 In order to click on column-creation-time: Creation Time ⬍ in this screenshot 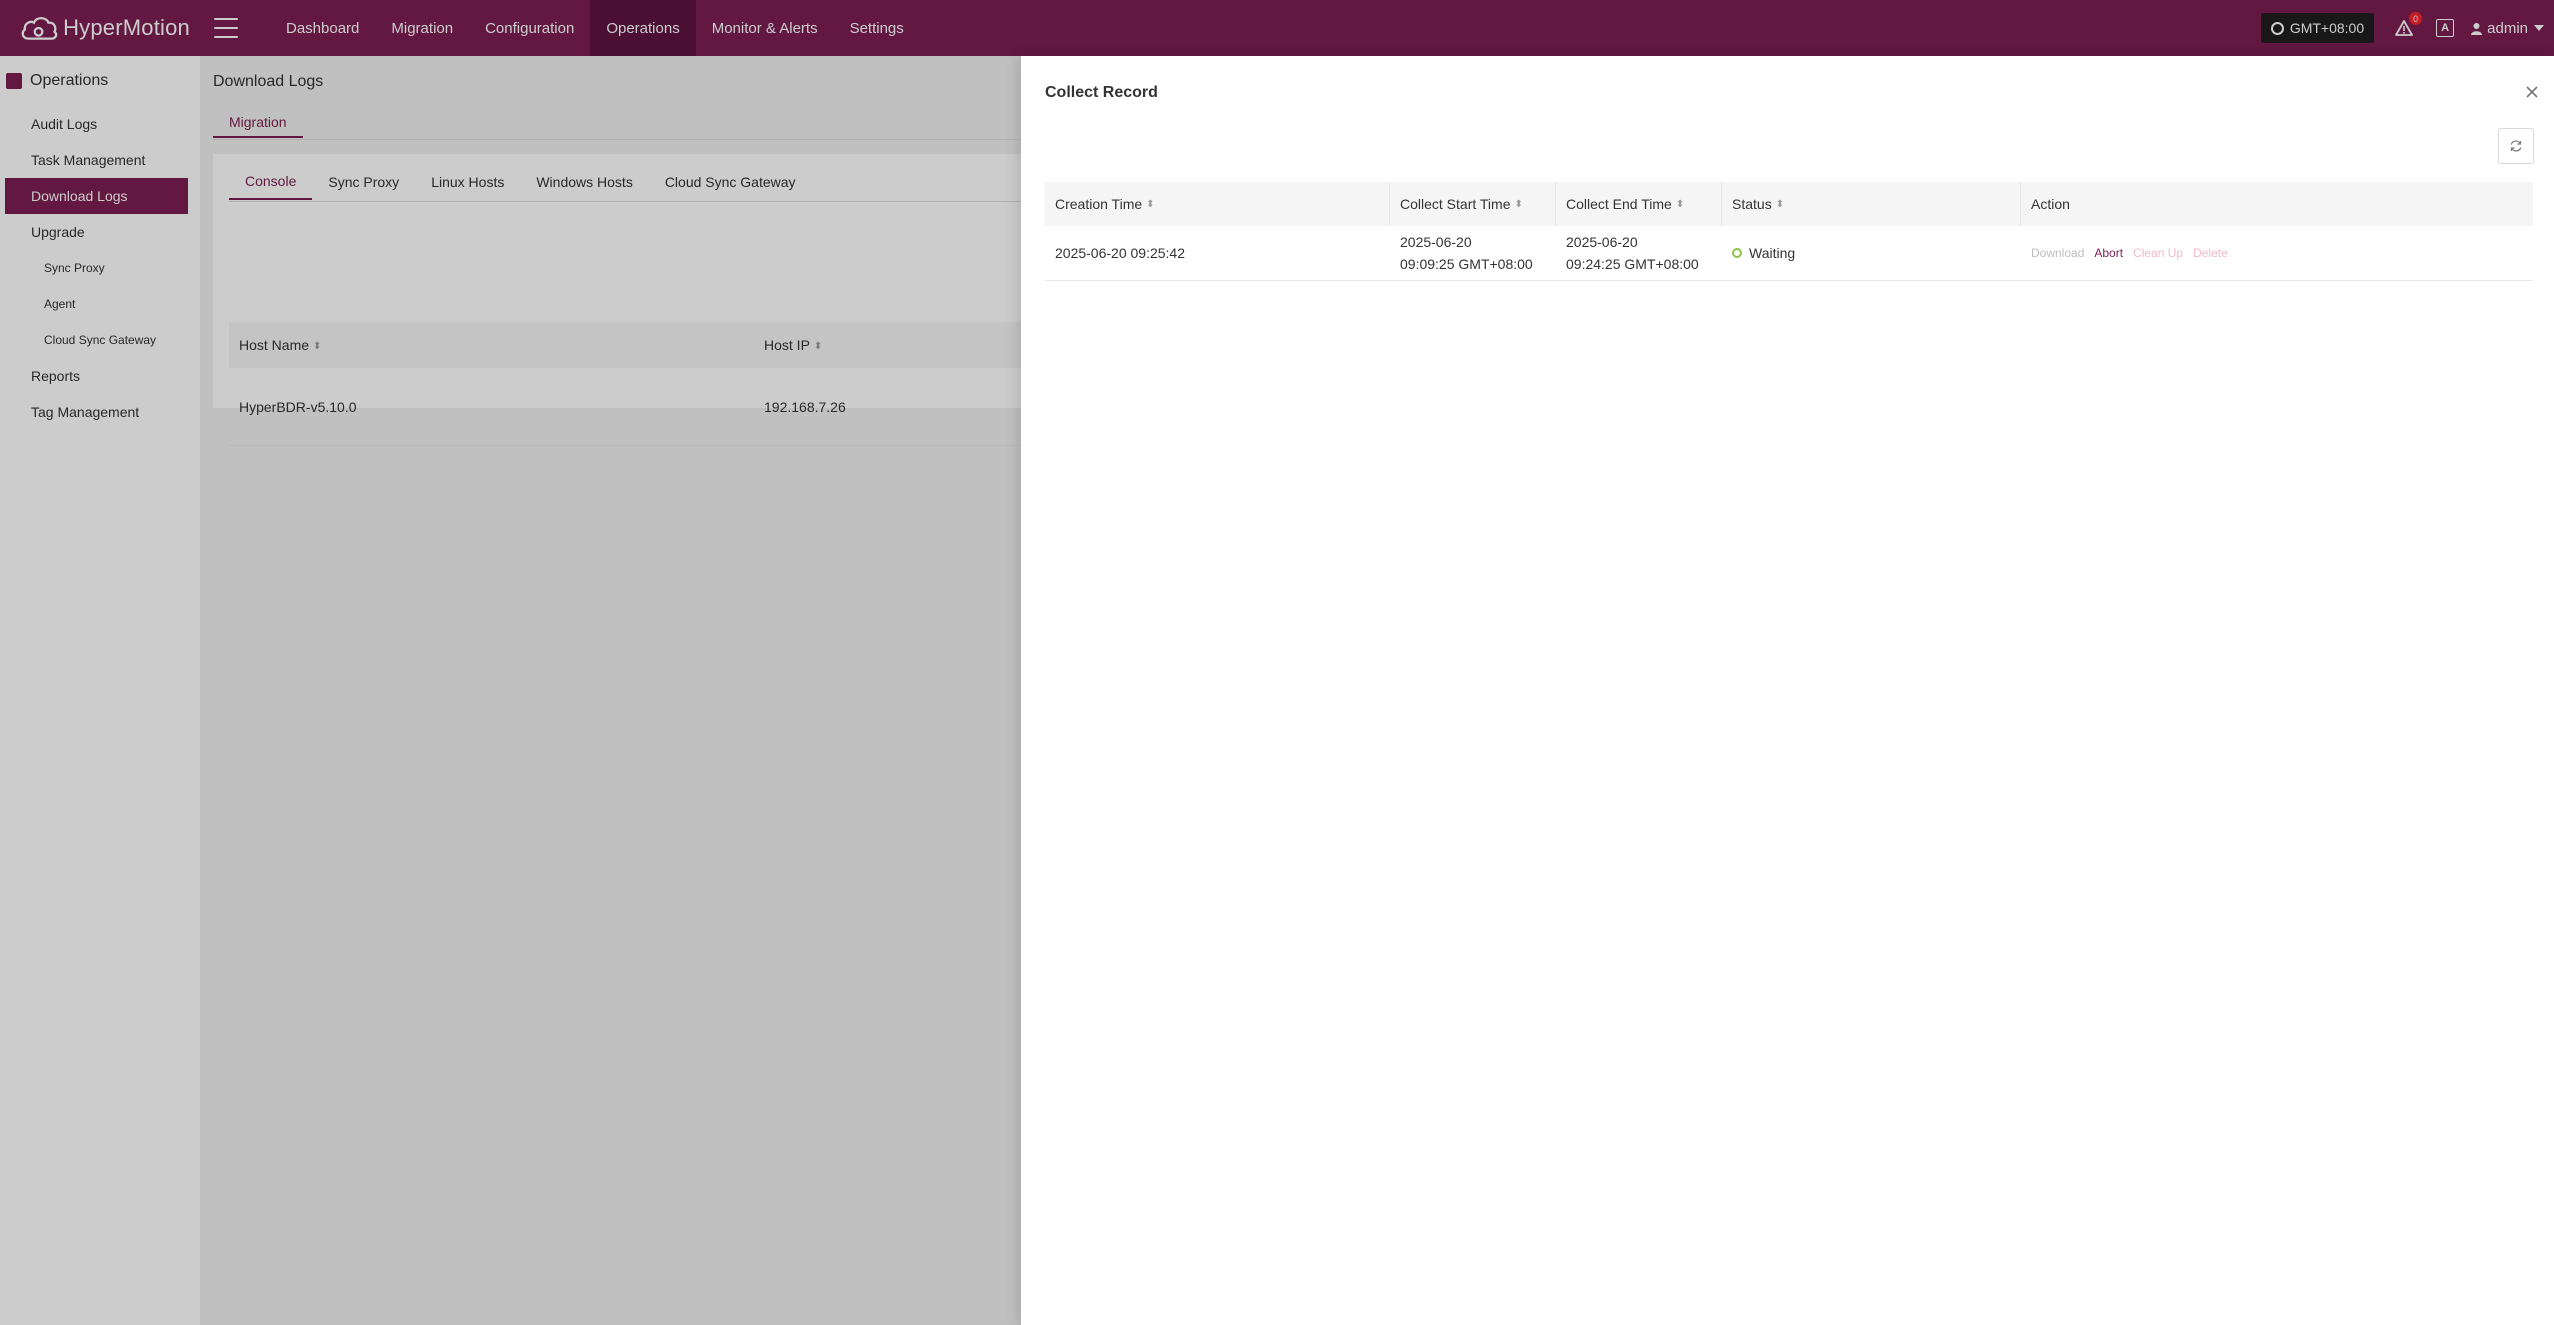, I will do `click(1217, 204)`.